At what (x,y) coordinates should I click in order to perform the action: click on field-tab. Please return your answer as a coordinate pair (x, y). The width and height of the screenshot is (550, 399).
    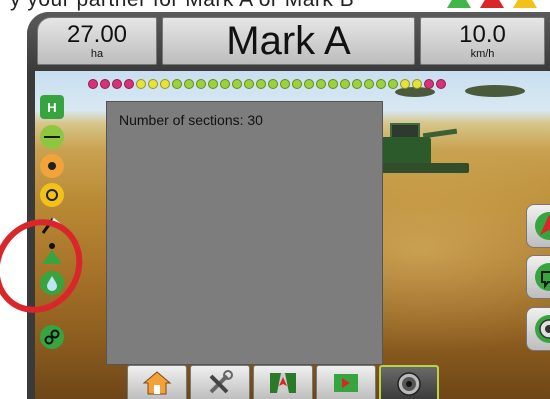
    Looking at the image, I should click on (346, 382).